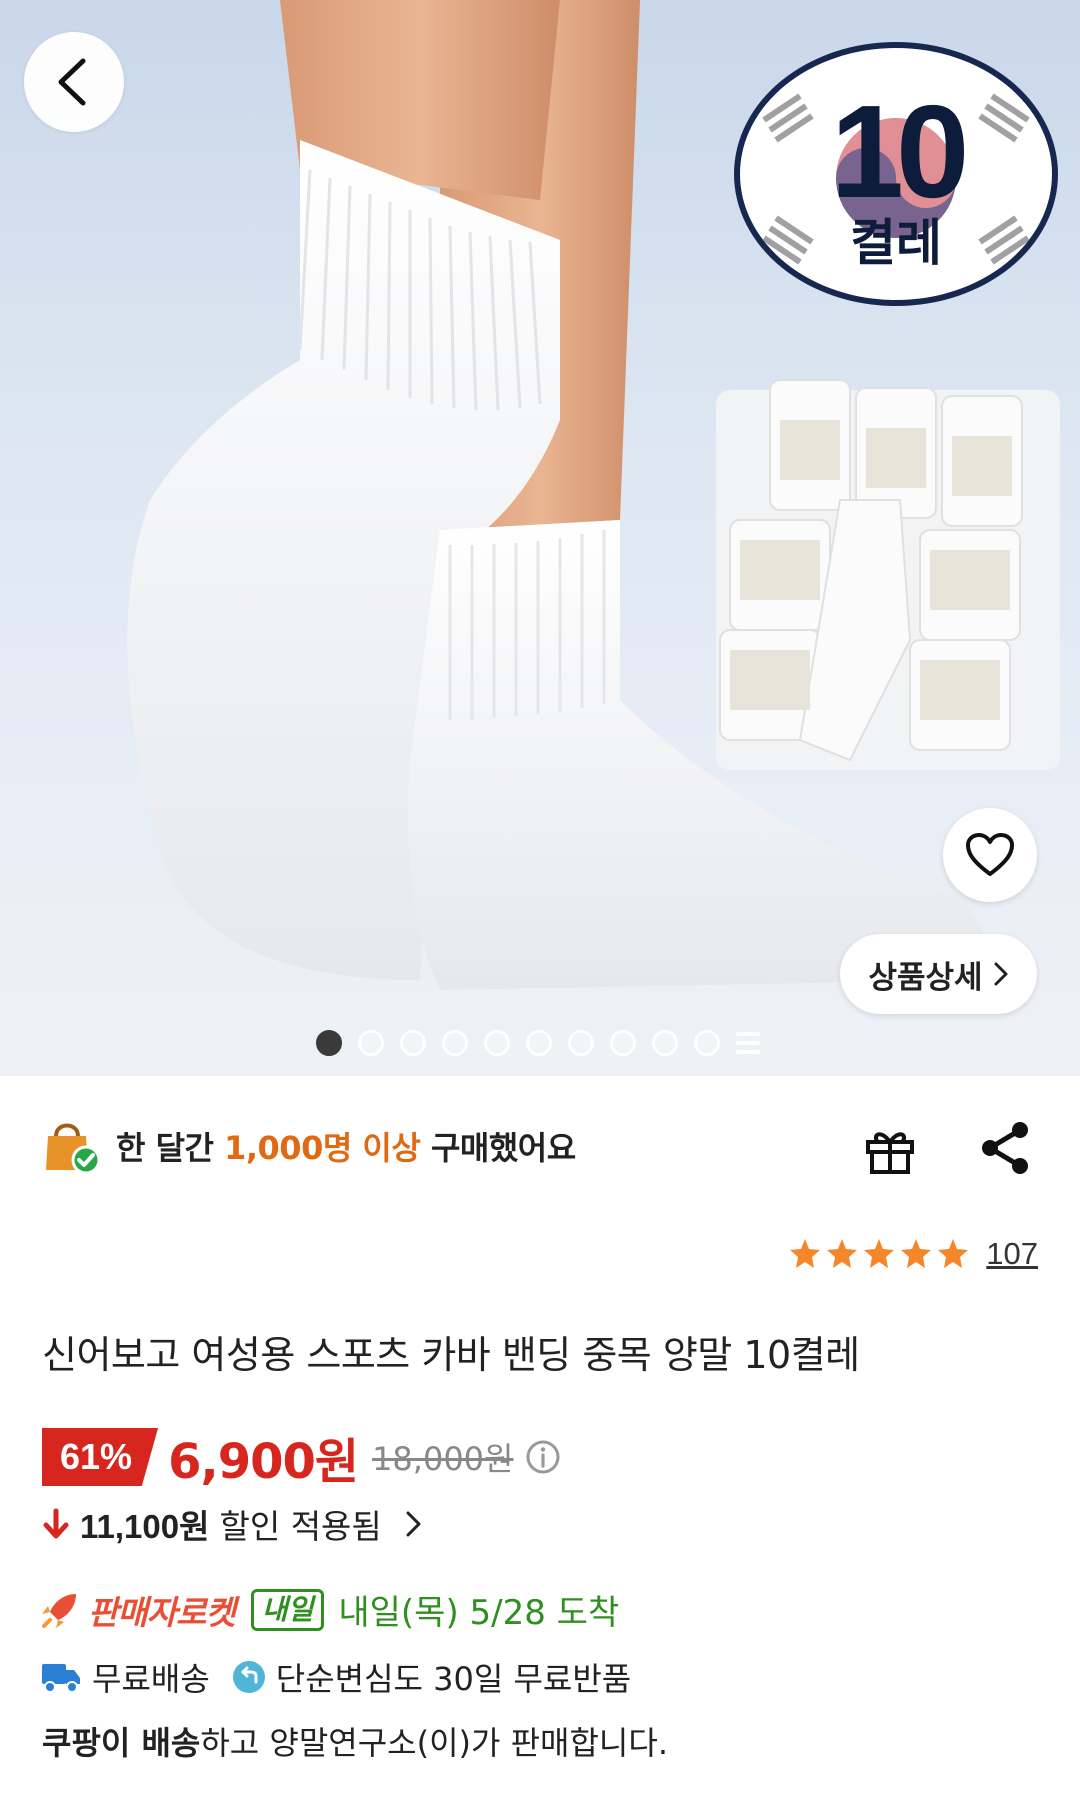 The height and width of the screenshot is (1798, 1080). What do you see at coordinates (434, 1743) in the screenshot?
I see `seller-text: 하고 양말연구소(이)가 판매합니다.` at bounding box center [434, 1743].